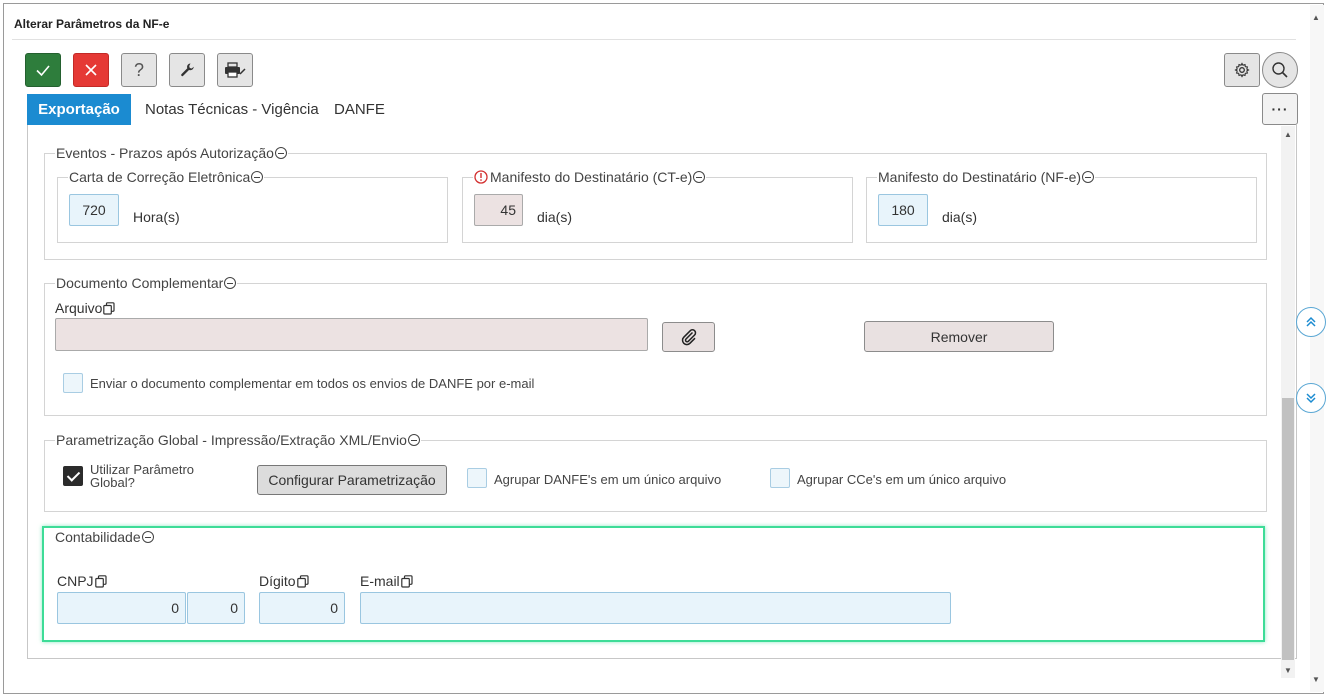 Image resolution: width=1327 pixels, height=697 pixels. Describe the element at coordinates (380, 581) in the screenshot. I see `email-label-text: E-mail` at that location.